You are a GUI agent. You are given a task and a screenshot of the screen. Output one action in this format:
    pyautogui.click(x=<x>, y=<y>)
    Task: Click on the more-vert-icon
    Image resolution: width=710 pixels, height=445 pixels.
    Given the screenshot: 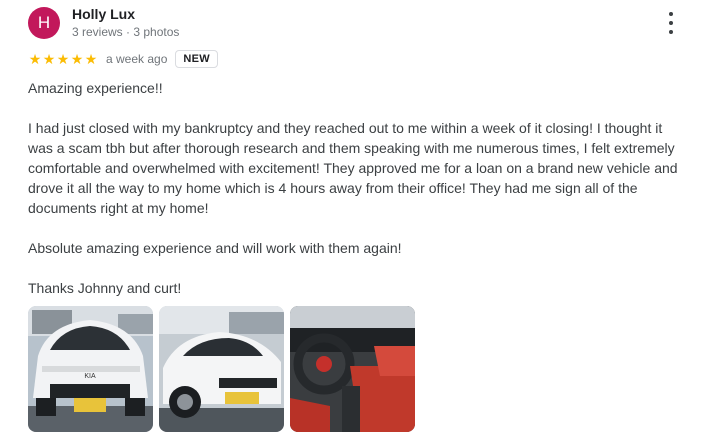 What is the action you would take?
    pyautogui.click(x=671, y=23)
    